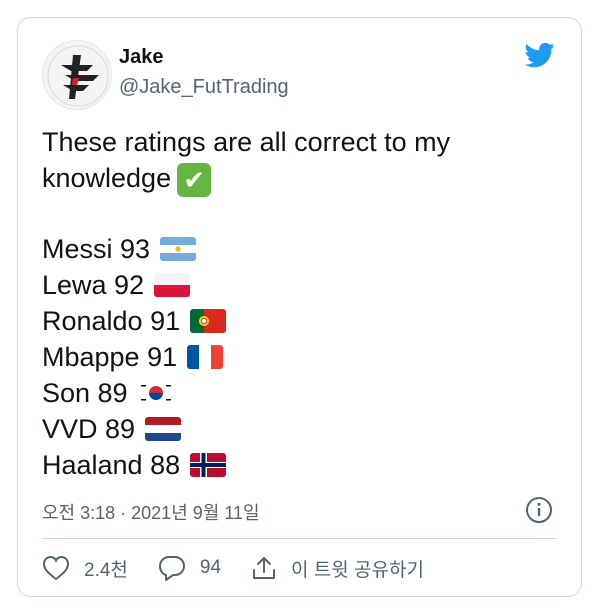 This screenshot has height=608, width=600. What do you see at coordinates (264, 568) in the screenshot?
I see `share-icon` at bounding box center [264, 568].